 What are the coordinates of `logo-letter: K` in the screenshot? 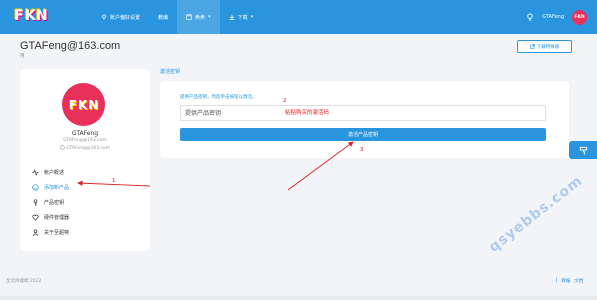 It's located at (30, 16).